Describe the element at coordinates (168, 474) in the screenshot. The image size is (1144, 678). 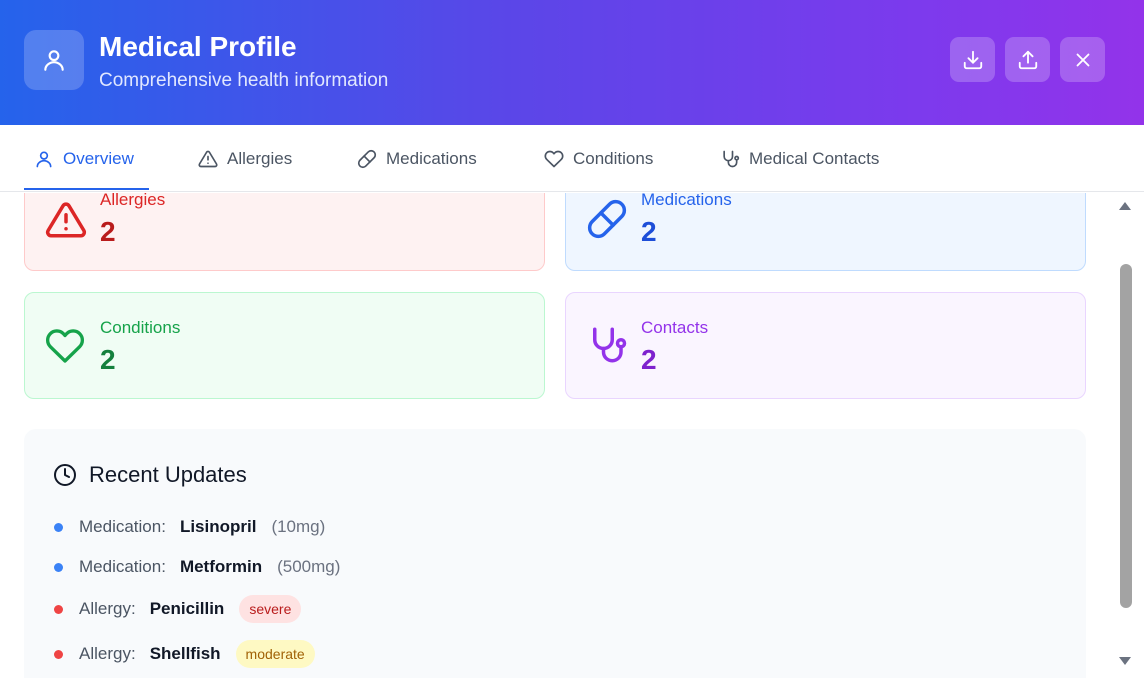
I see `section-title: Recent Updates` at that location.